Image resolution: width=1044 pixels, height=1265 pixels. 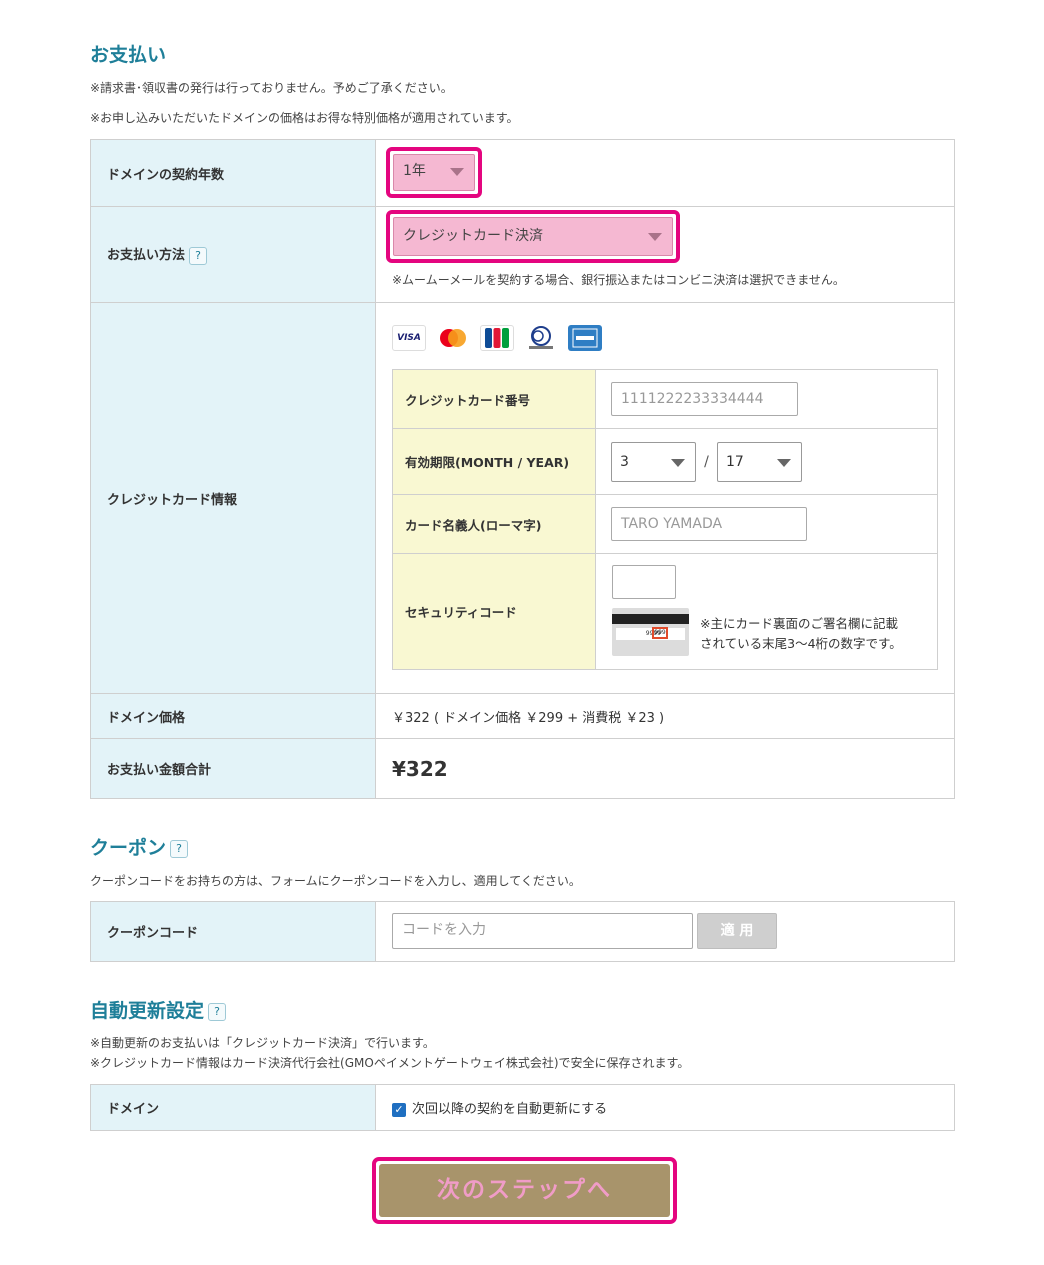 What do you see at coordinates (453, 338) in the screenshot?
I see `mastercard-icon` at bounding box center [453, 338].